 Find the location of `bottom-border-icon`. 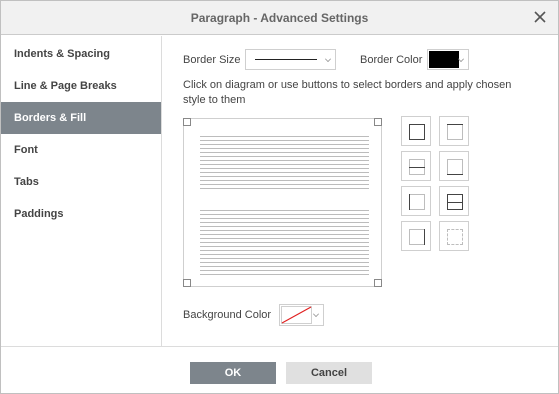

bottom-border-icon is located at coordinates (455, 167).